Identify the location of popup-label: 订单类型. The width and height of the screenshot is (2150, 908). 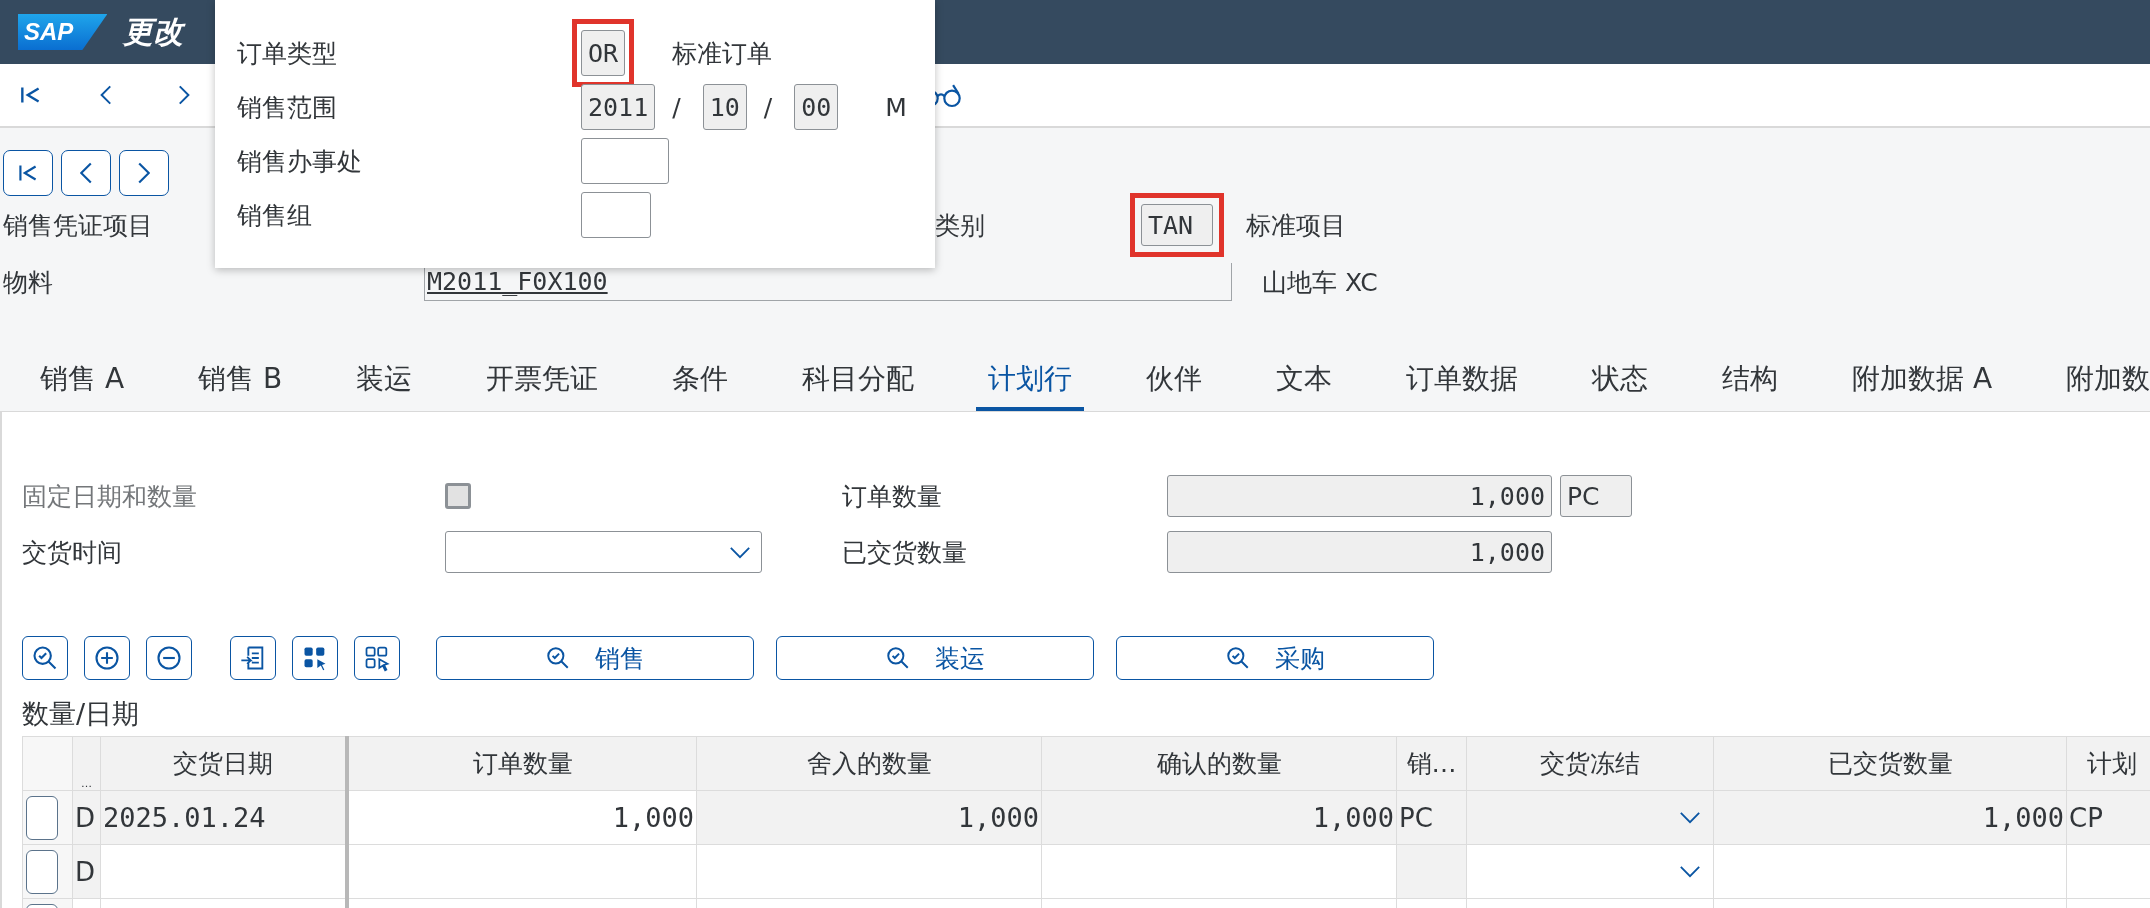
(287, 53).